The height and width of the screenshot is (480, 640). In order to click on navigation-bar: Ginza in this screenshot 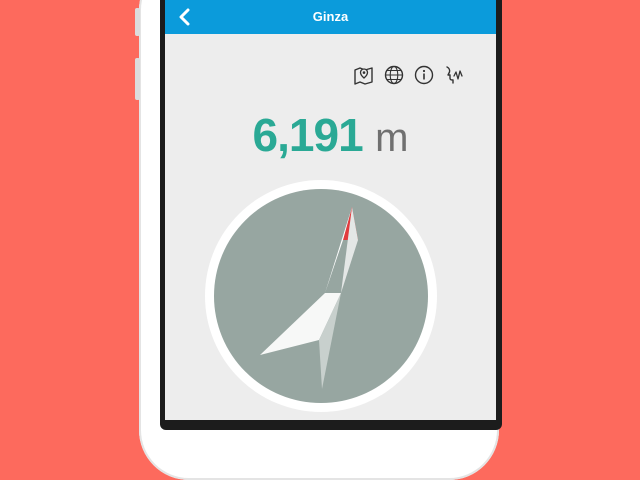, I will do `click(330, 17)`.